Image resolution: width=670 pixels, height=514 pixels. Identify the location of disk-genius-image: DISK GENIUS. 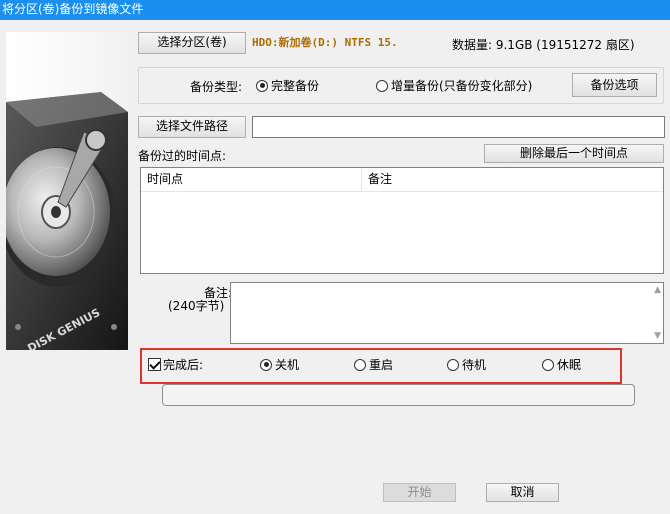
(67, 191).